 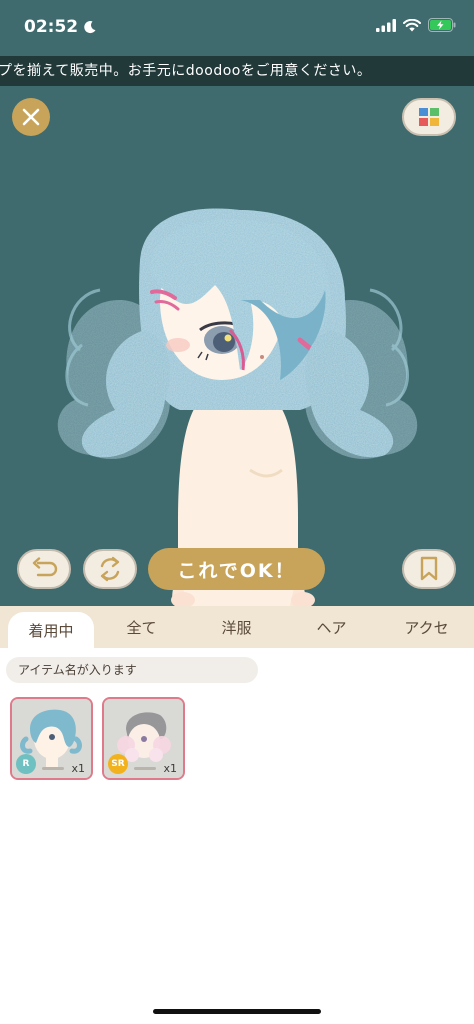 I want to click on home-indicator, so click(x=237, y=1011).